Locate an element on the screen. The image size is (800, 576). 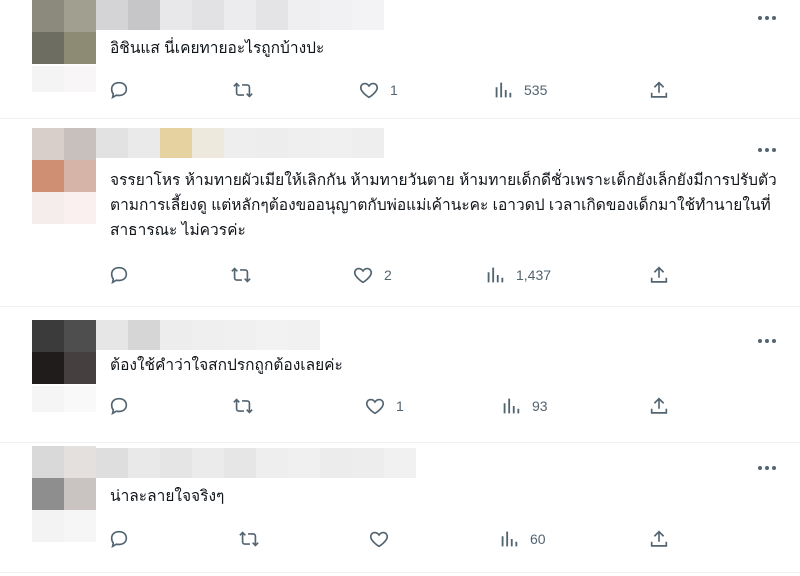
view-count: 1,437 is located at coordinates (534, 275).